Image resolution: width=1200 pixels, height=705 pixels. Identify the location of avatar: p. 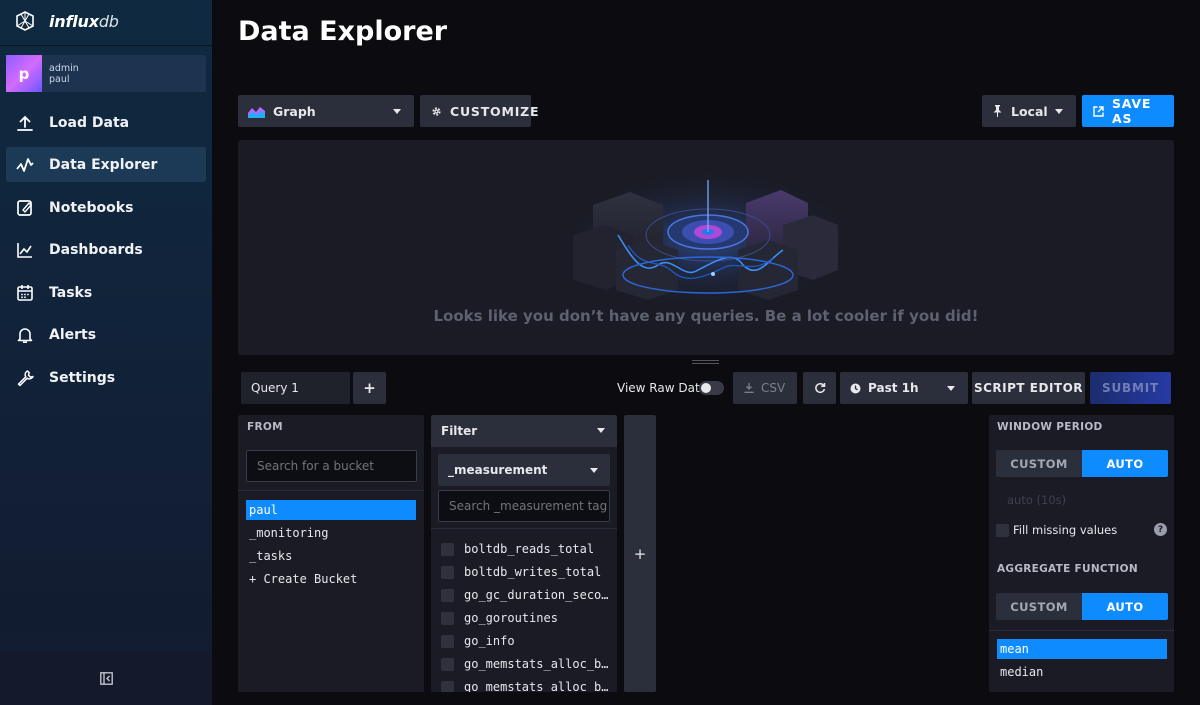
(24, 73).